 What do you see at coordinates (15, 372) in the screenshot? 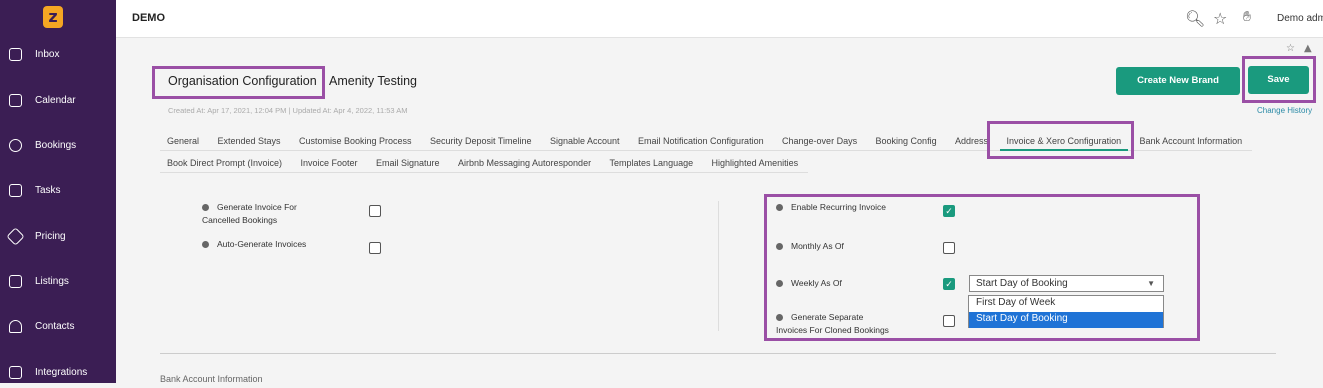
I see `integrations-icon` at bounding box center [15, 372].